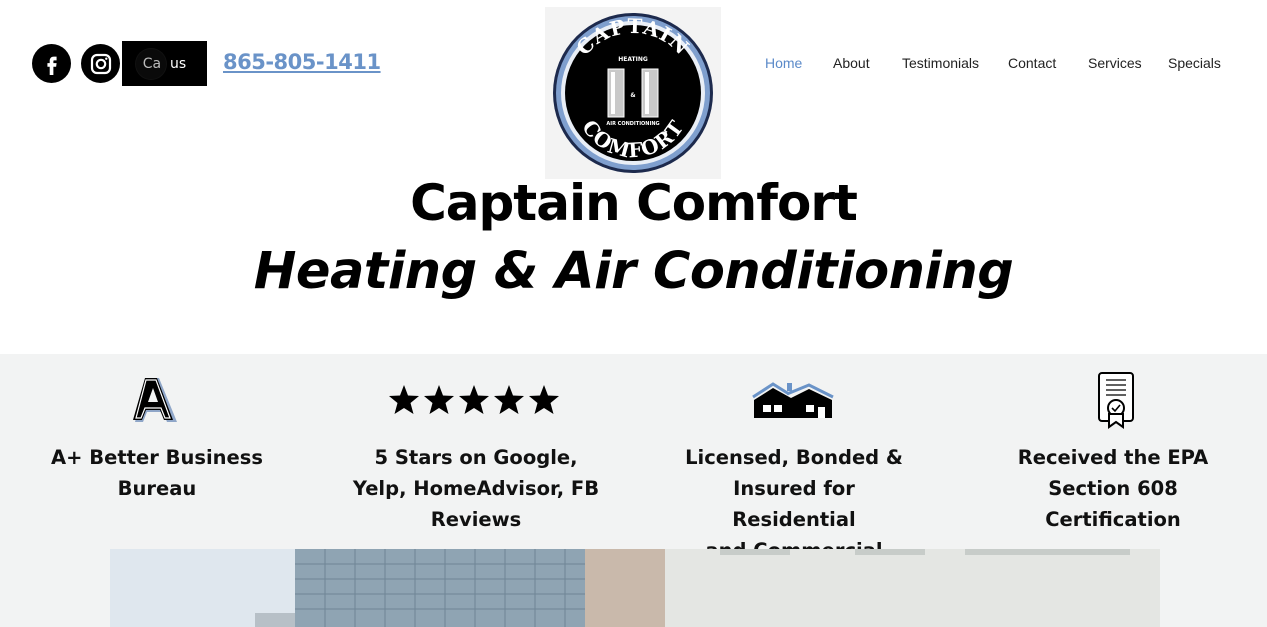 This screenshot has height=627, width=1267. What do you see at coordinates (1115, 63) in the screenshot?
I see `nav-services: Services` at bounding box center [1115, 63].